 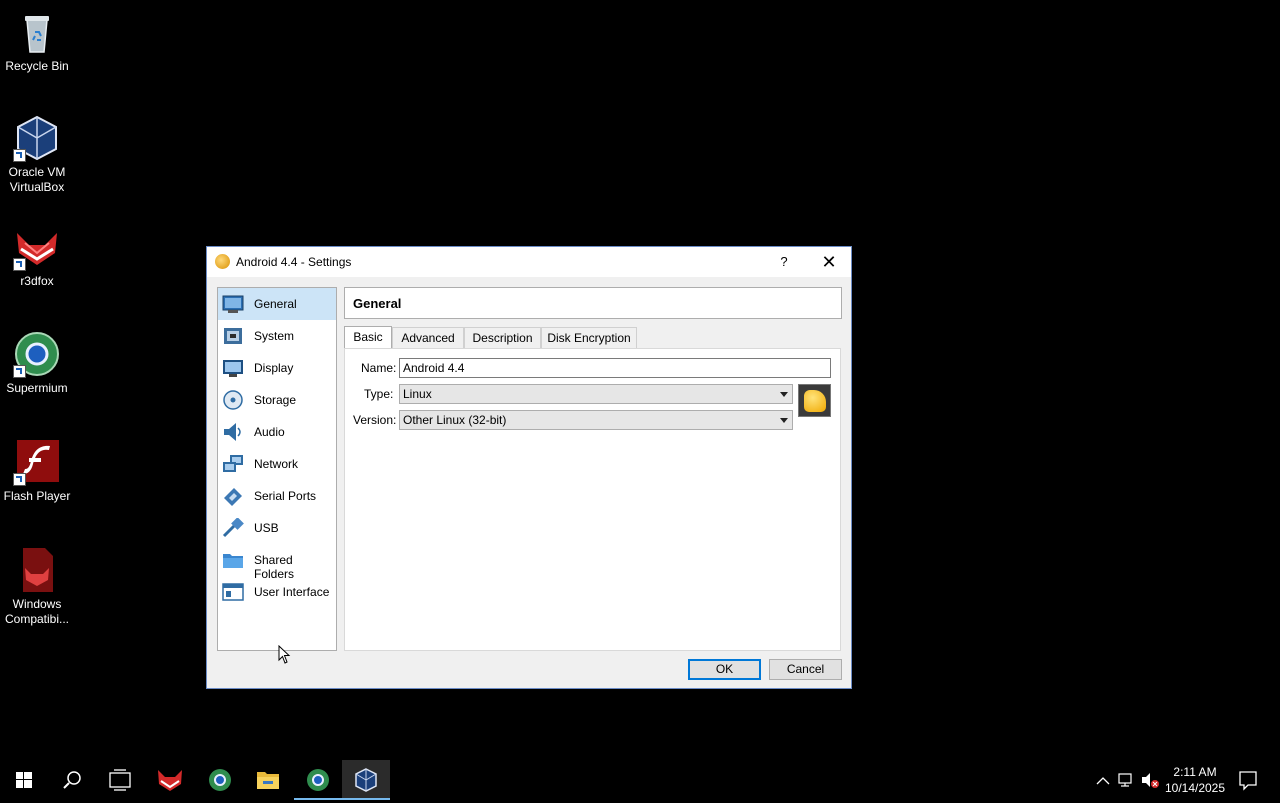 I want to click on volume-tray-button, so click(x=1150, y=780).